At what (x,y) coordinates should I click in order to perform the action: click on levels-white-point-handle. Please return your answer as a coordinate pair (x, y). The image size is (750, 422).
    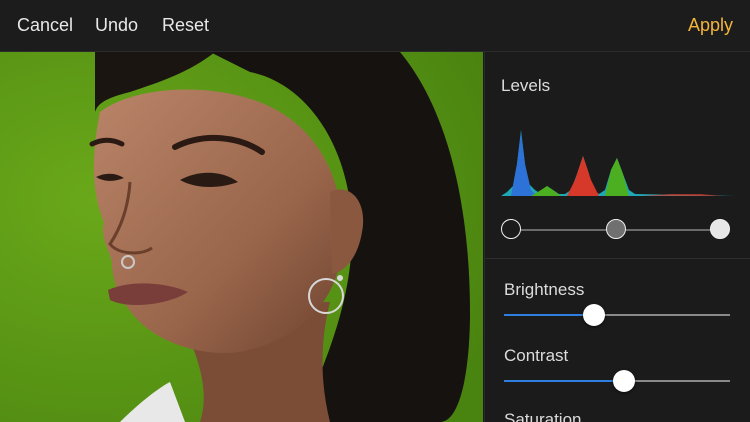
    Looking at the image, I should click on (720, 229).